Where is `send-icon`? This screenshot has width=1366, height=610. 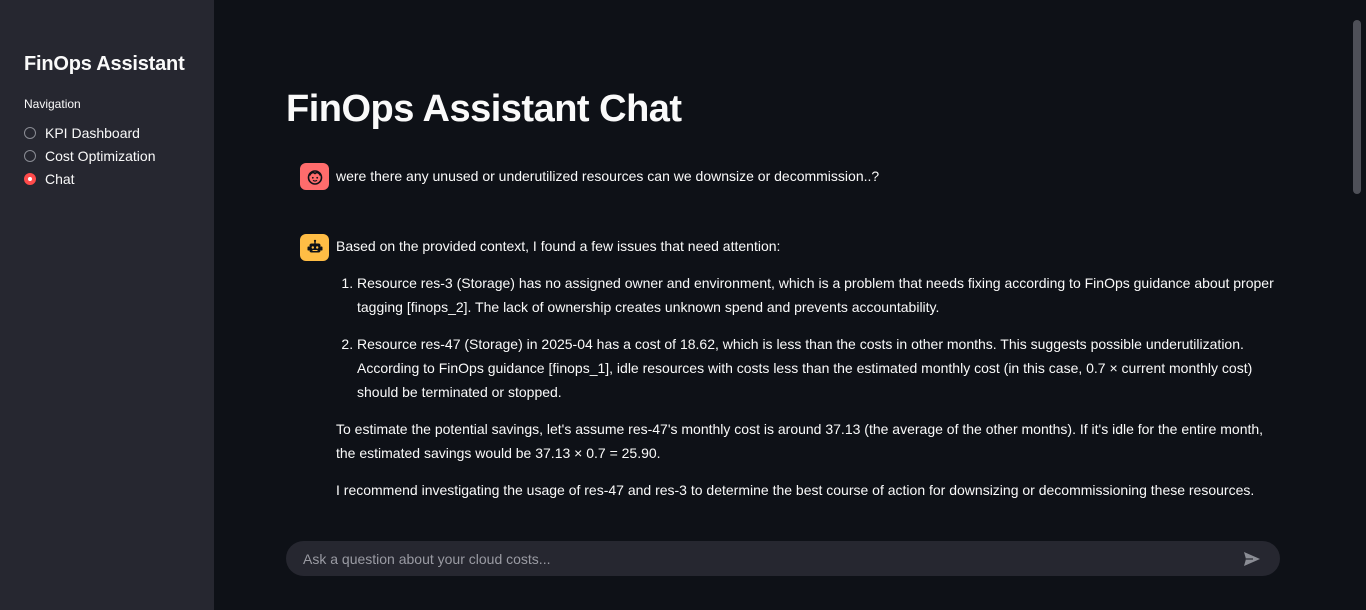
send-icon is located at coordinates (1252, 558).